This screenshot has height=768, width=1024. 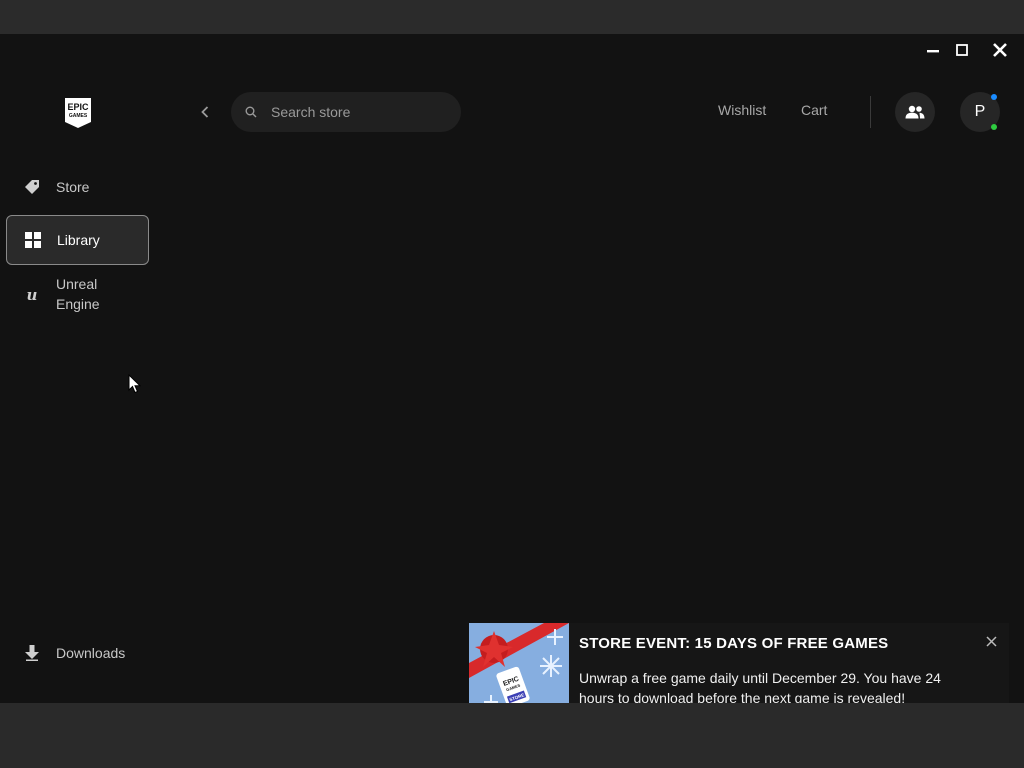 I want to click on sidebar-item-library: Library, so click(x=77, y=240).